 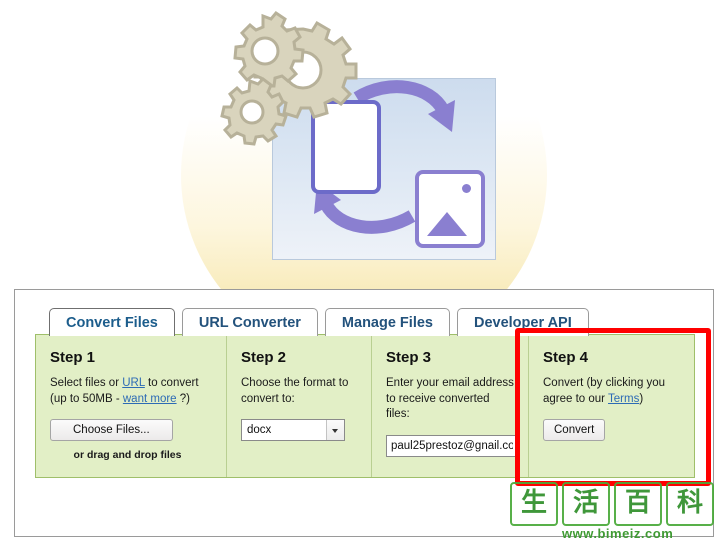 What do you see at coordinates (612, 504) in the screenshot?
I see `watermark-characters: 生 活 百 科` at bounding box center [612, 504].